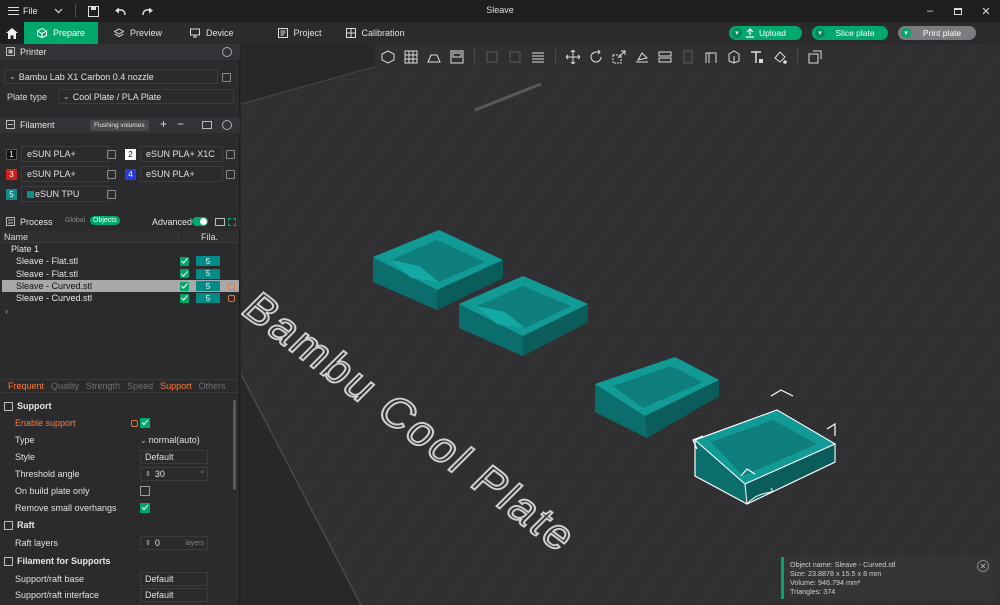 The image size is (1000, 605). Describe the element at coordinates (103, 386) in the screenshot. I see `tab-strength: Strength` at that location.